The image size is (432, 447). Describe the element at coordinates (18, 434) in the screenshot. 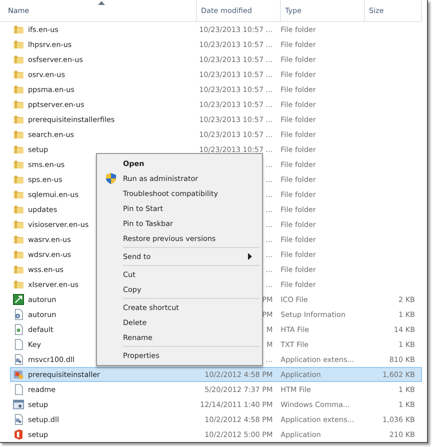

I see `office-app-icon` at that location.